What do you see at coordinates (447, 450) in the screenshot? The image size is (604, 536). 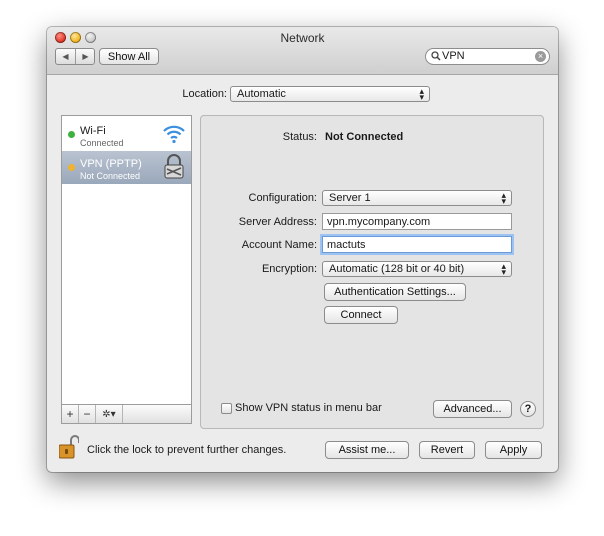 I see `revert-button: Revert` at bounding box center [447, 450].